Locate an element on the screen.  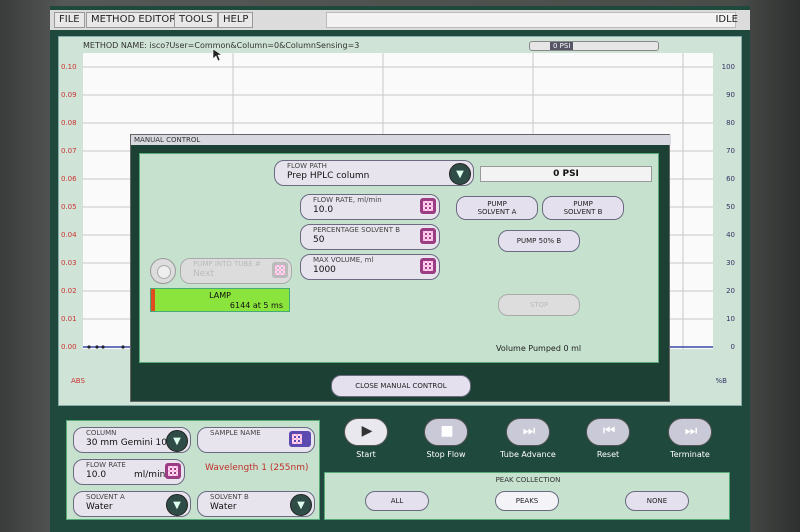
pump-into-tube-radio is located at coordinates (163, 271).